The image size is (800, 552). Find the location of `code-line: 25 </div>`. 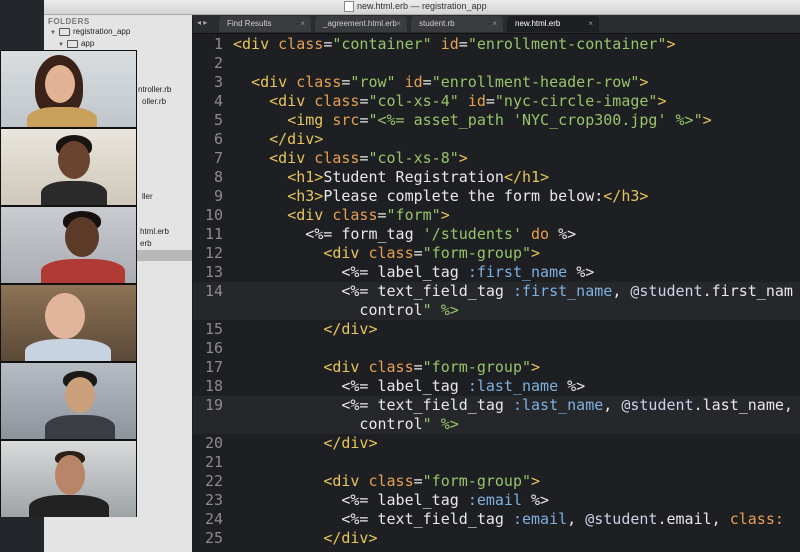

code-line: 25 </div> is located at coordinates (496, 538).